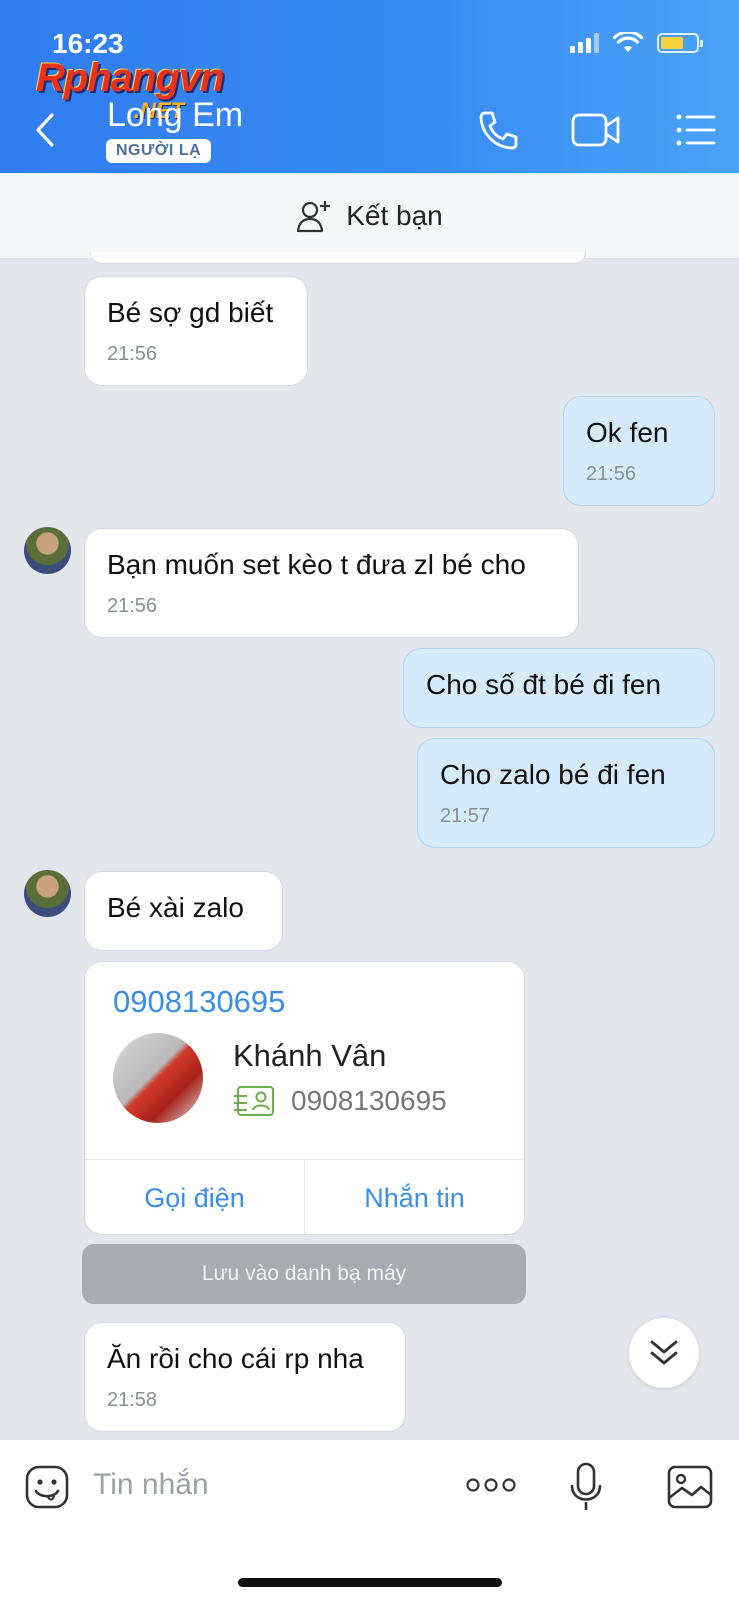 Image resolution: width=739 pixels, height=1600 pixels. What do you see at coordinates (498, 130) in the screenshot?
I see `phone-icon` at bounding box center [498, 130].